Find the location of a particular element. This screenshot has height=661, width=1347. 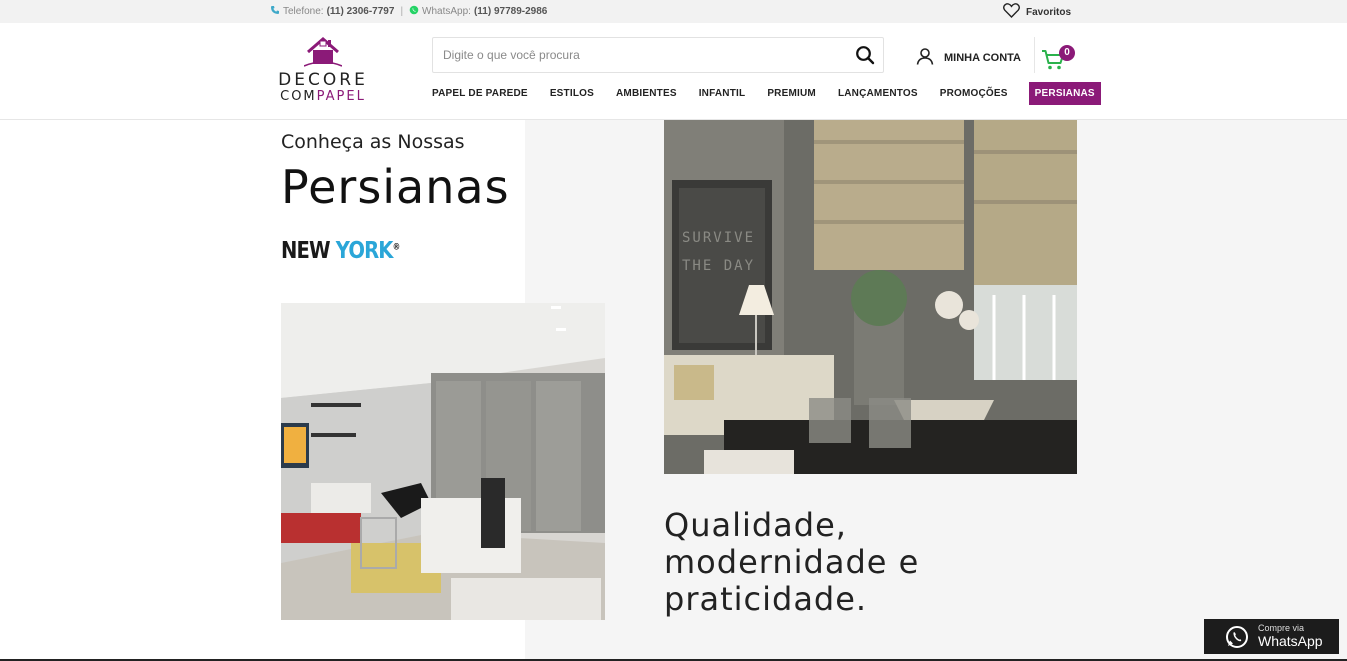

tagline: Qualidade, modernidade e praticidade. is located at coordinates (792, 562).